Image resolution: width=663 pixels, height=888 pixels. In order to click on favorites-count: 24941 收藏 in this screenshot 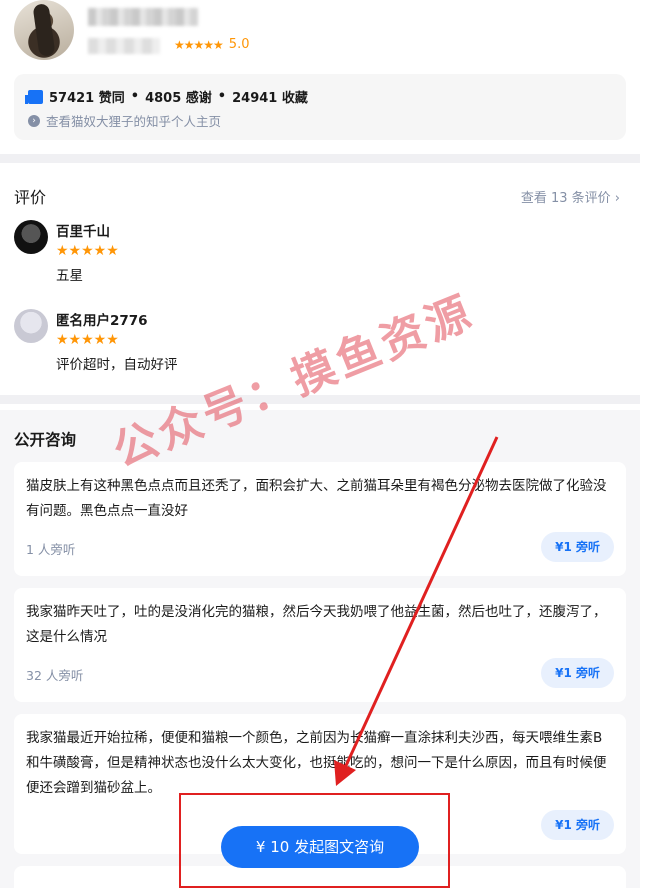, I will do `click(270, 98)`.